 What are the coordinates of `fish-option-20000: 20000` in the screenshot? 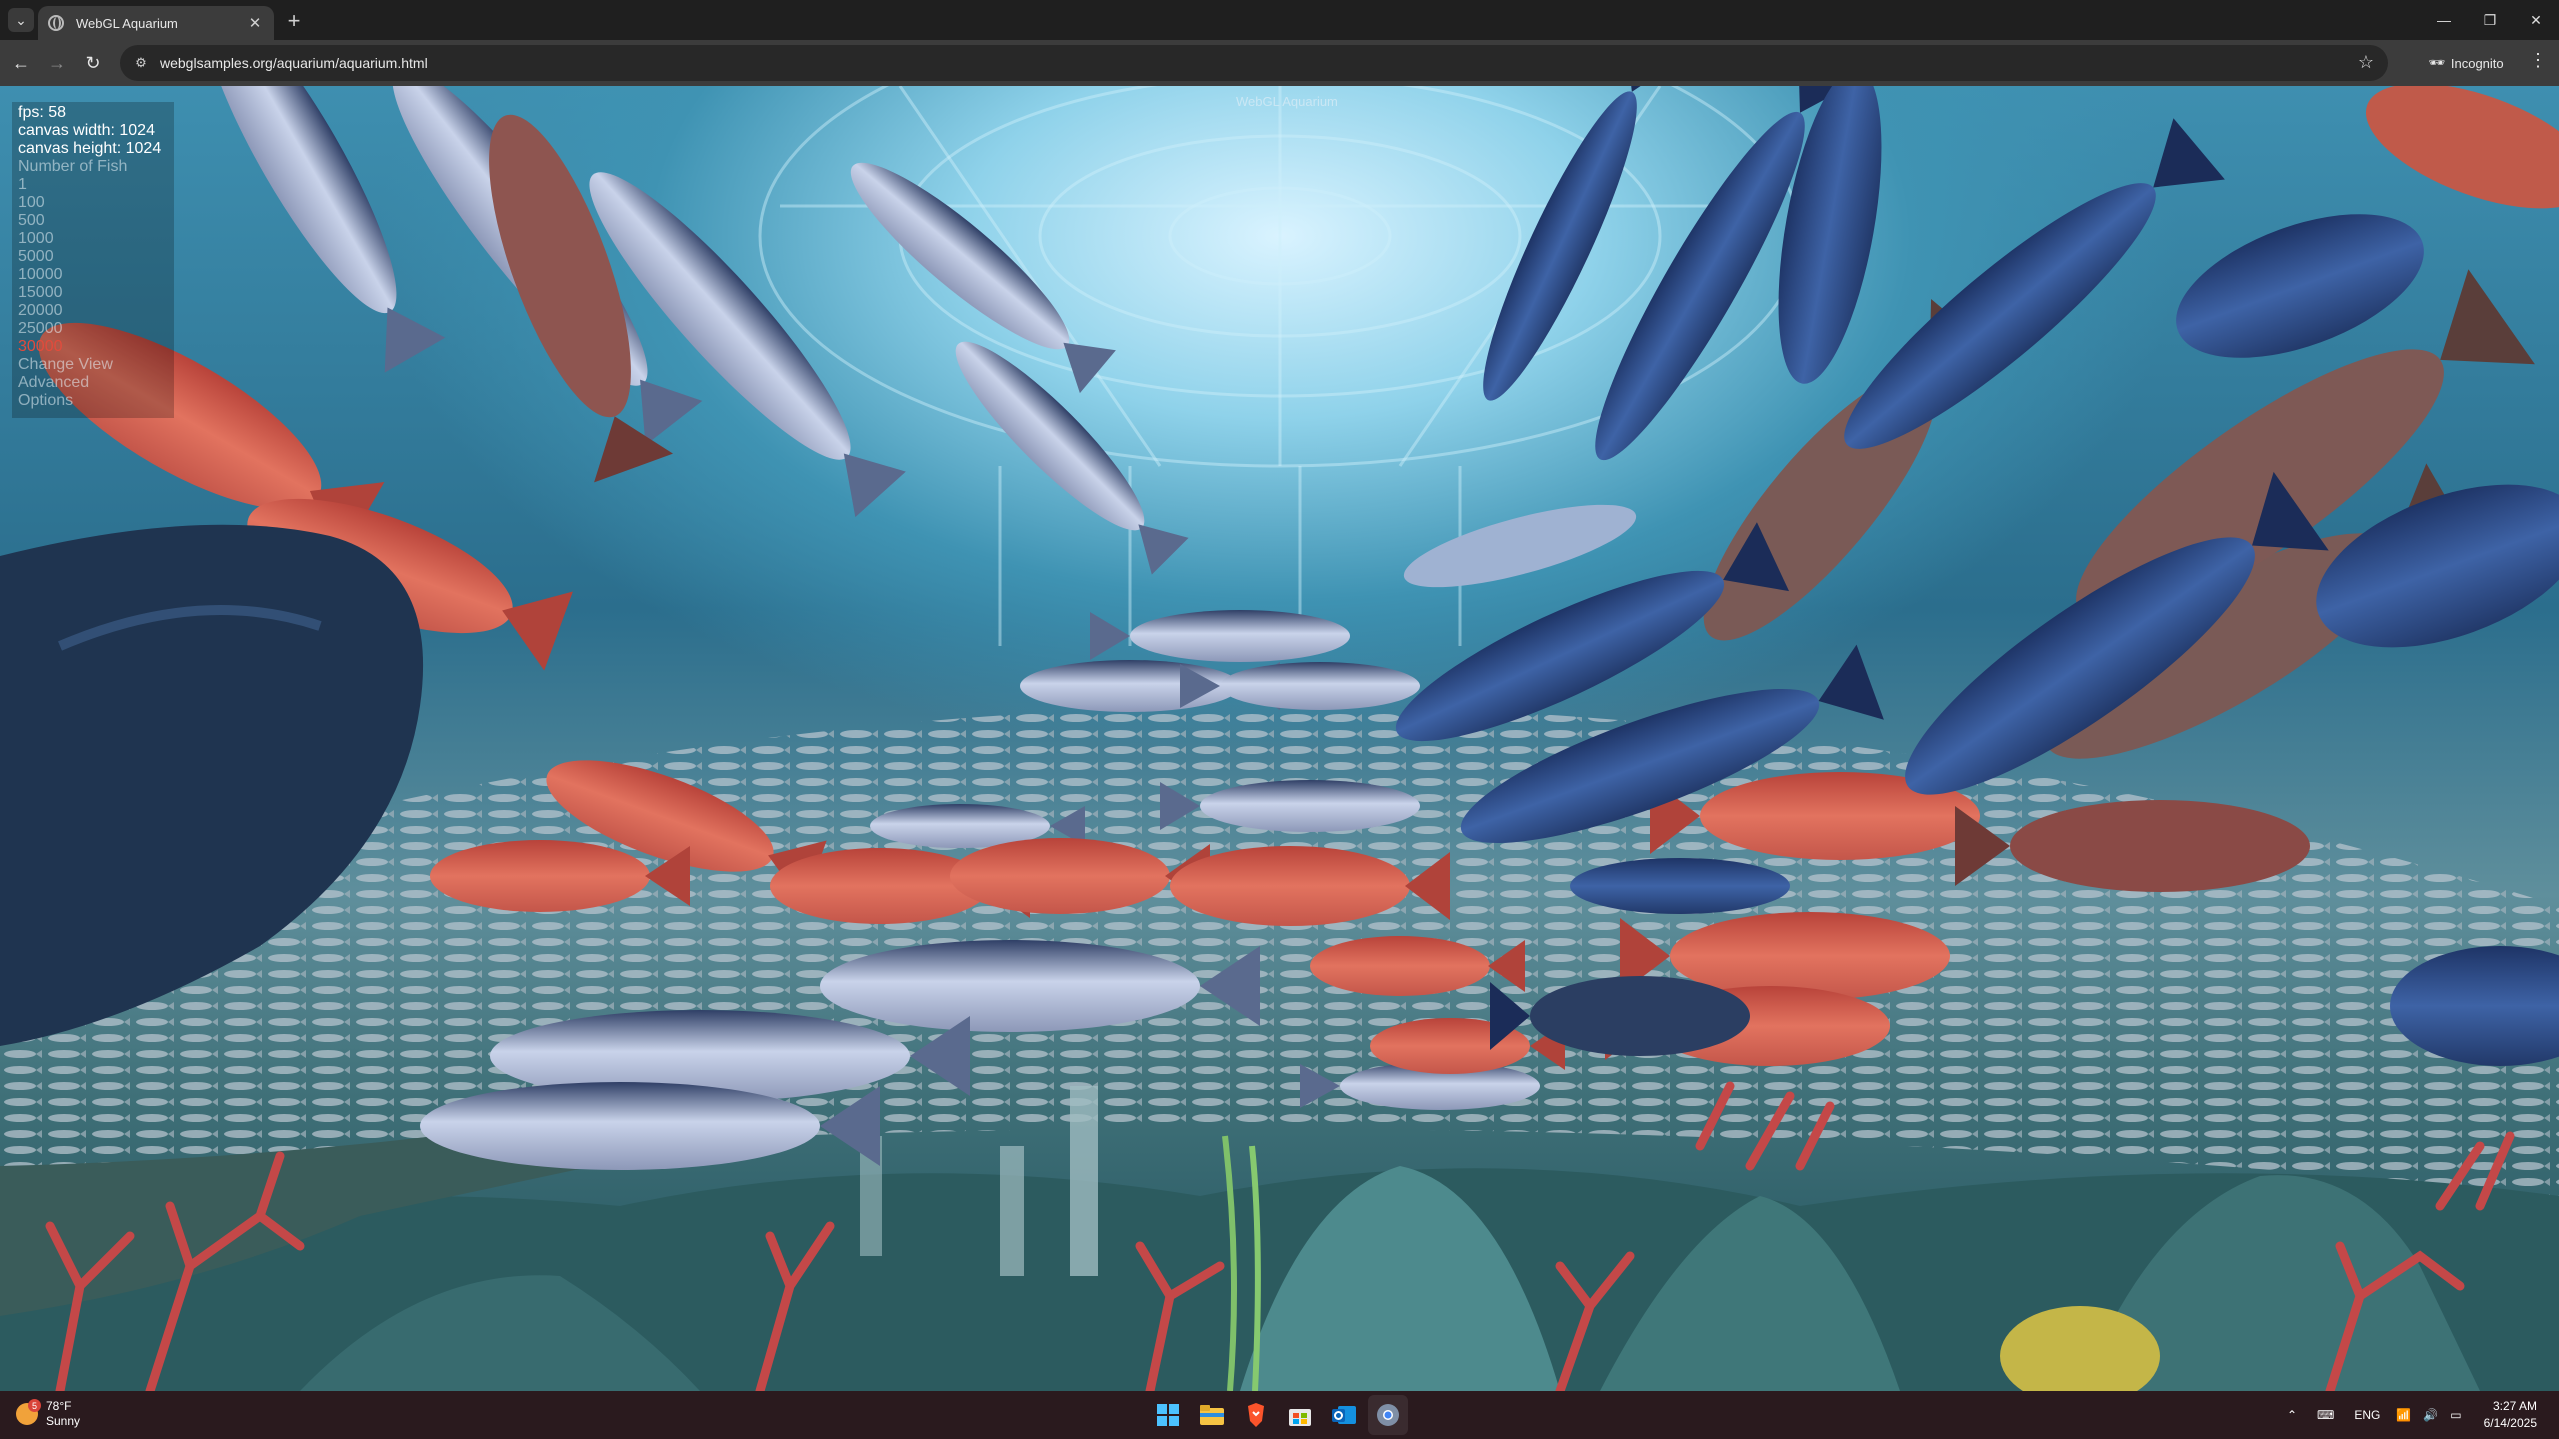 It's located at (93, 311).